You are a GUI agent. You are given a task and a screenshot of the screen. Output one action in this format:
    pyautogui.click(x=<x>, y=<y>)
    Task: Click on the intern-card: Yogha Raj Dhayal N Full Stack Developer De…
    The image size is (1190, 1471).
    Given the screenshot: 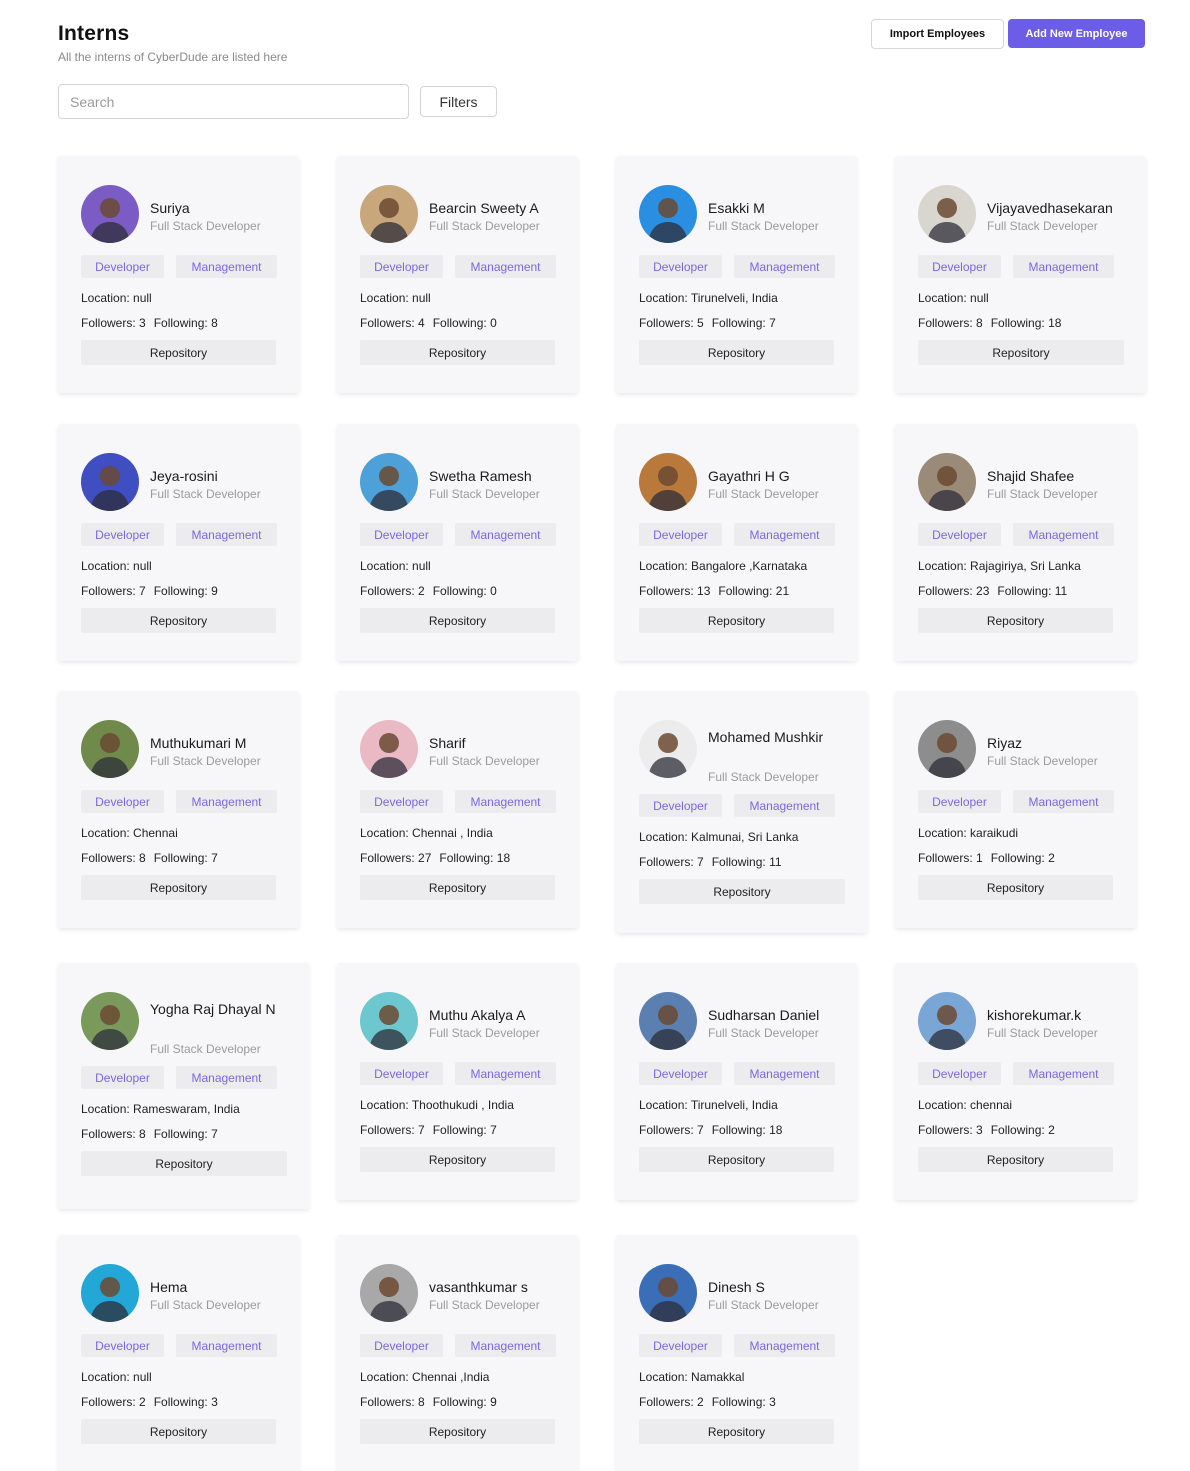 What is the action you would take?
    pyautogui.click(x=183, y=1086)
    